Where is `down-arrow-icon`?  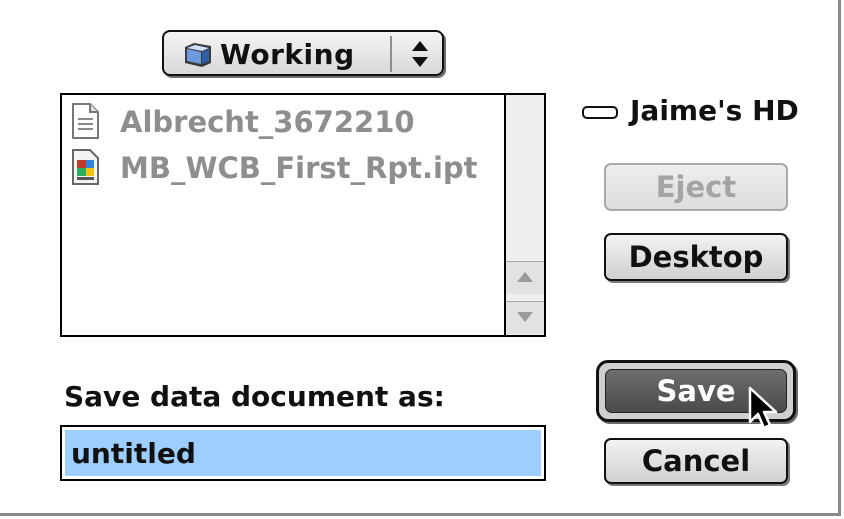
down-arrow-icon is located at coordinates (525, 317).